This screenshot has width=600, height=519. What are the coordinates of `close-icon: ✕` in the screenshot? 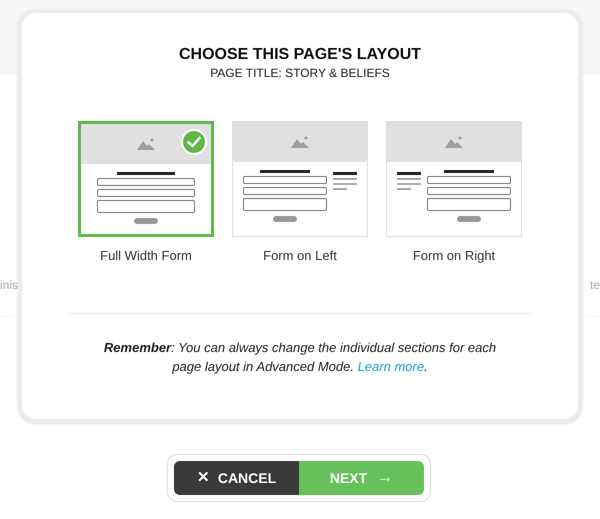 It's located at (203, 478).